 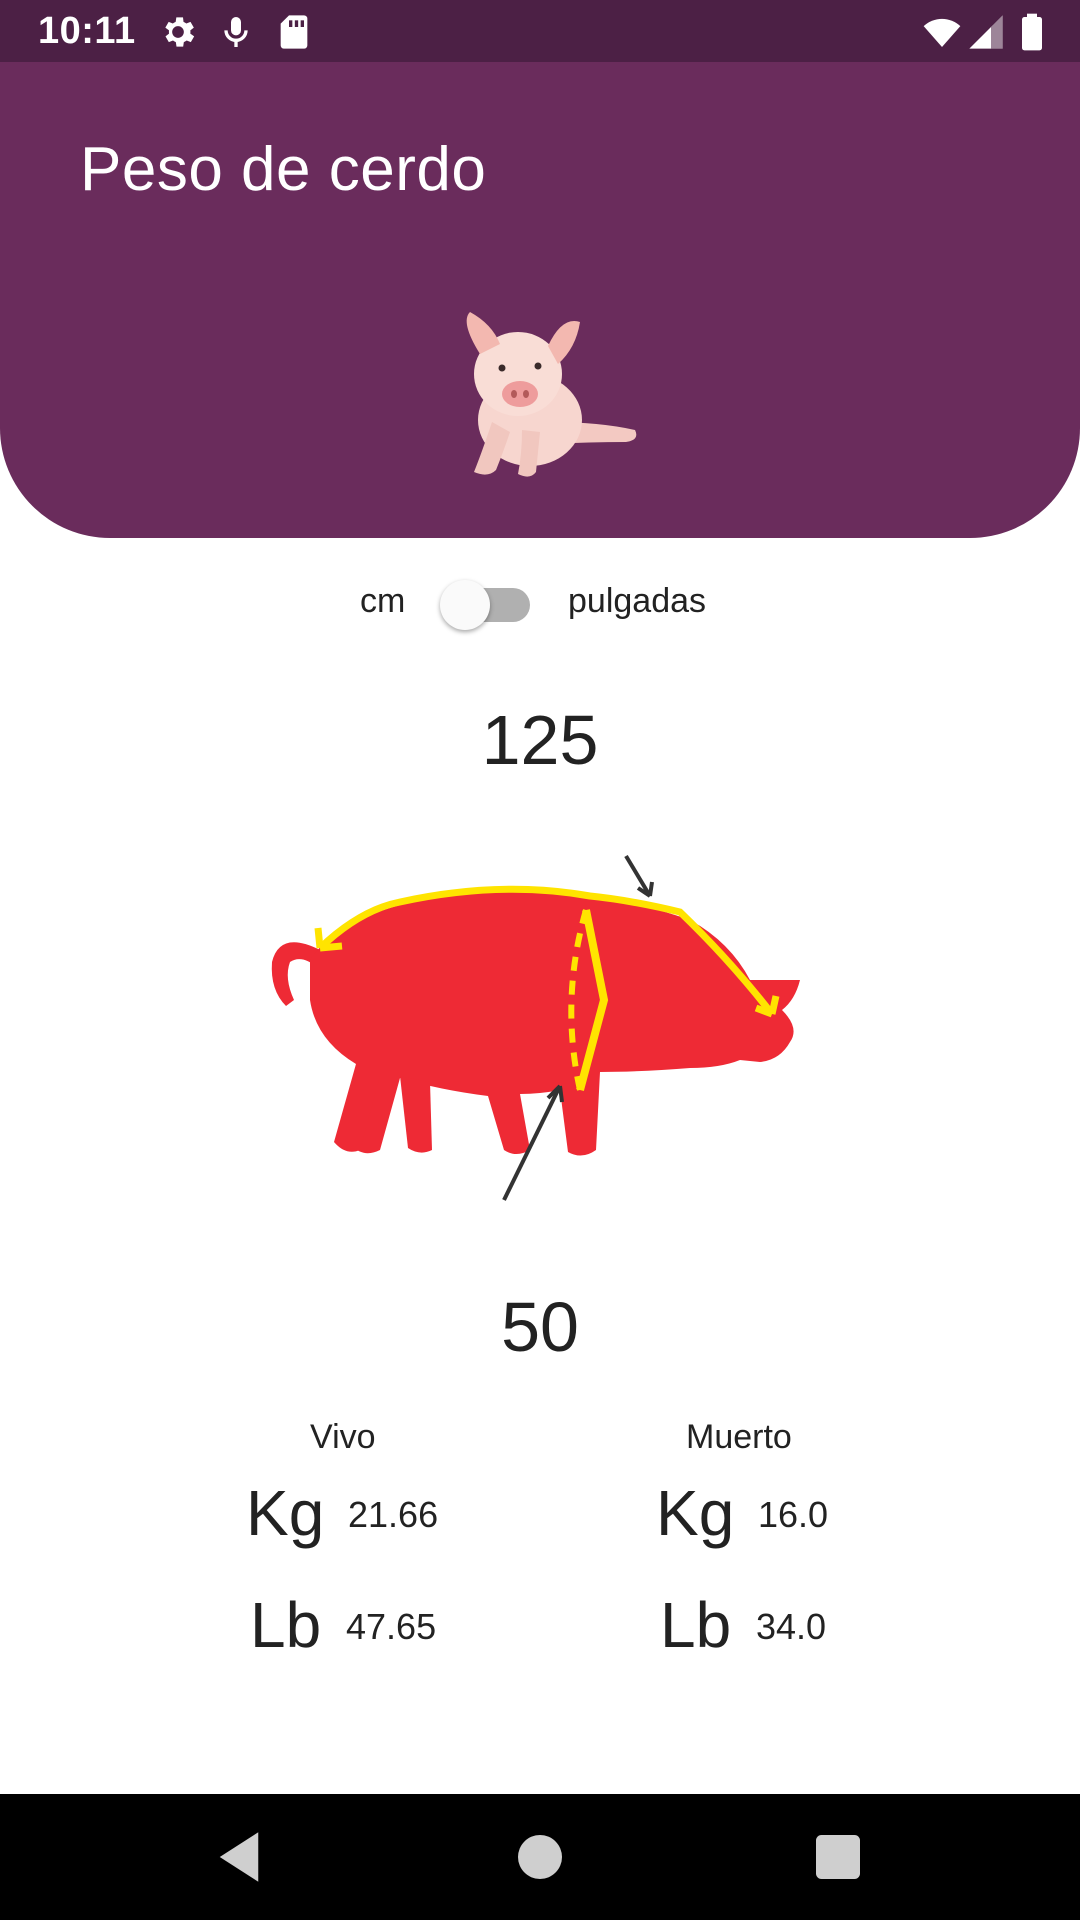 What do you see at coordinates (540, 31) in the screenshot?
I see `status-bar: 10:11` at bounding box center [540, 31].